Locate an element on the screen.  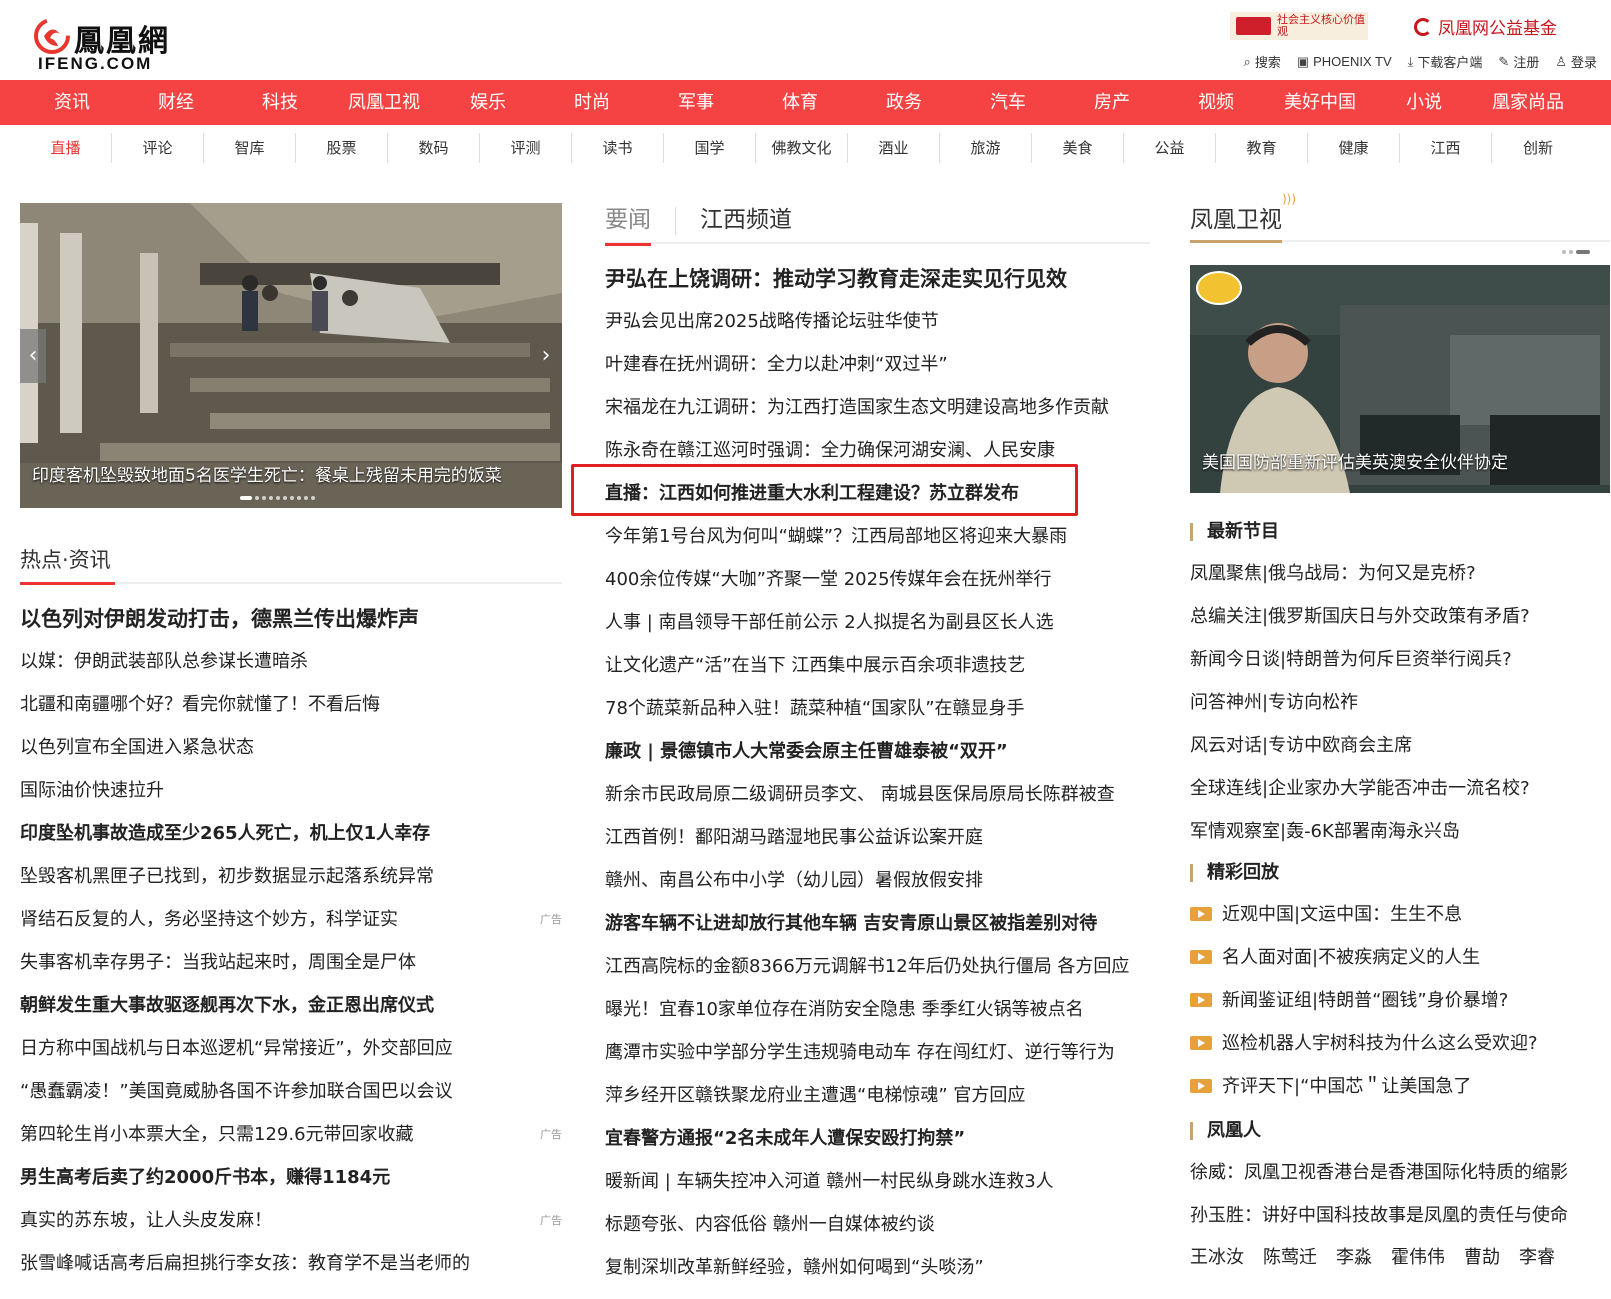
phoenix-tv-video-thumbnail: 美国国防部重新评估美英澳安全伙伴协定 is located at coordinates (1400, 379).